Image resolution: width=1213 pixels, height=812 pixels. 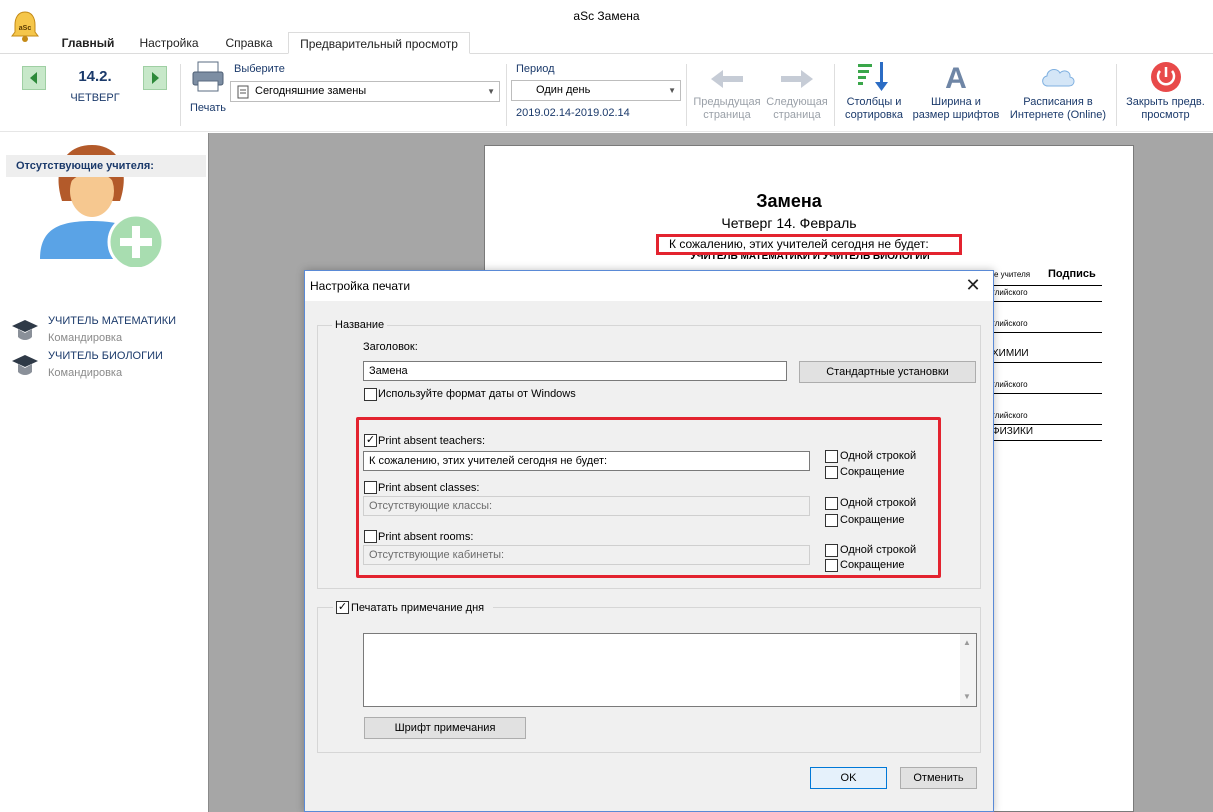 I want to click on next-page-label-1: Следующая, so click(x=797, y=102).